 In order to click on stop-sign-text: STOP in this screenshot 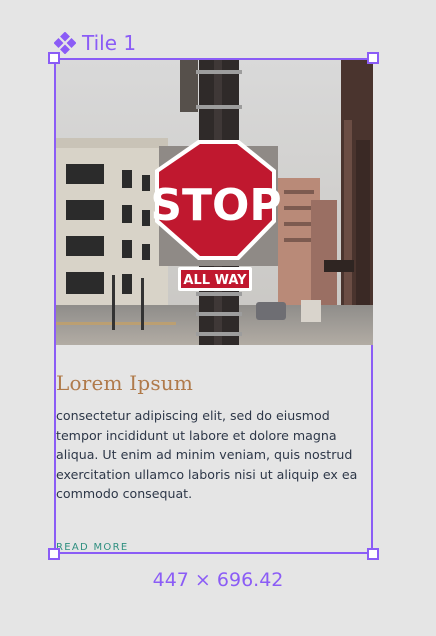, I will do `click(215, 205)`.